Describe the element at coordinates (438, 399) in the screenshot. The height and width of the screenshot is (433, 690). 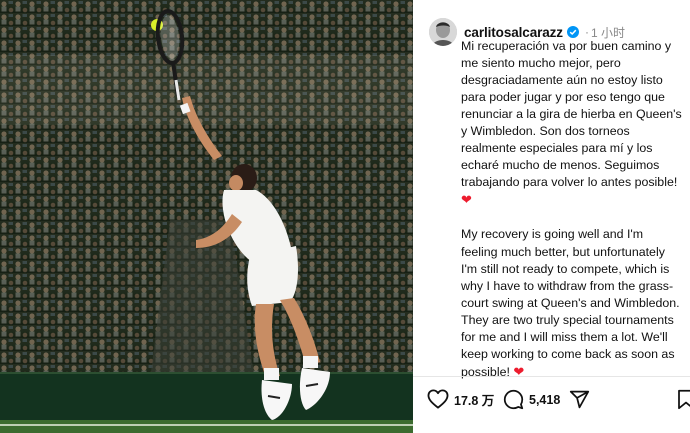
I see `heart-outline-icon` at that location.